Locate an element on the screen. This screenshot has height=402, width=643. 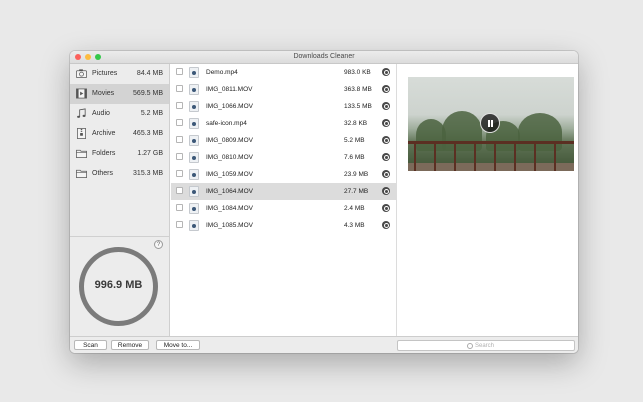
file-name: IMG_1085.MOV is located at coordinates (229, 225).